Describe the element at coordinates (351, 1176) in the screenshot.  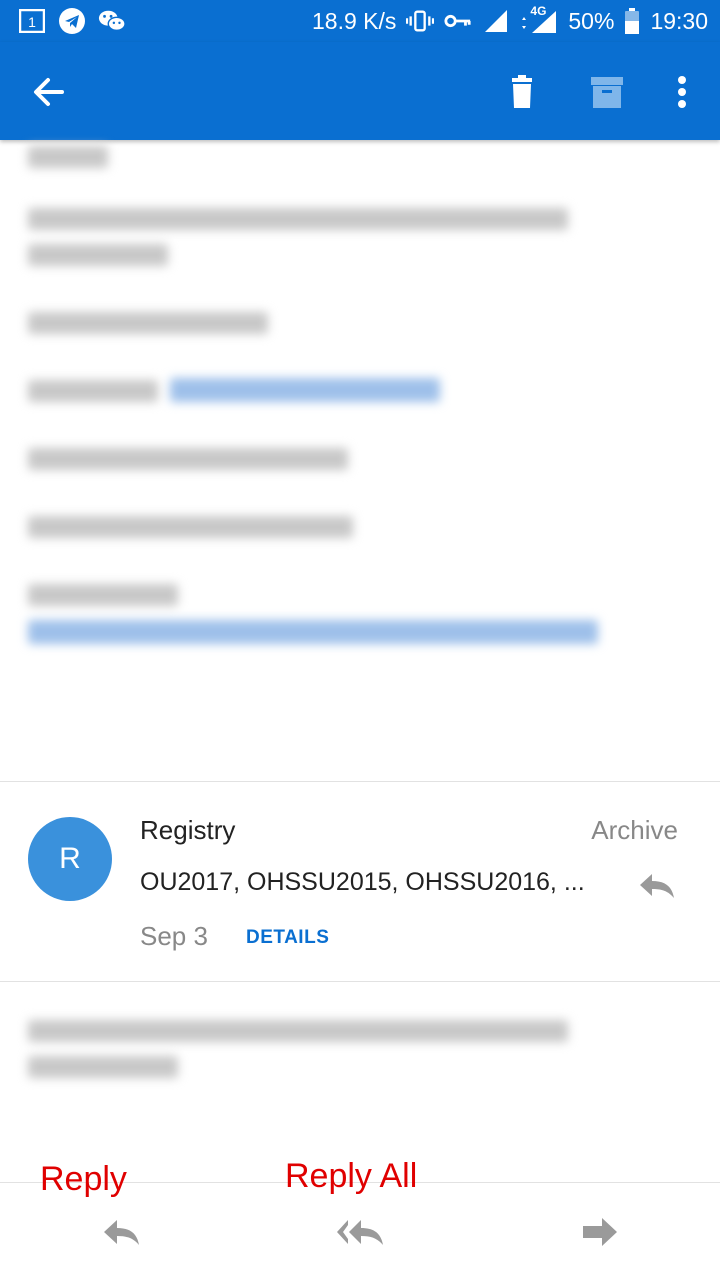
I see `reply-all-label: Reply All` at that location.